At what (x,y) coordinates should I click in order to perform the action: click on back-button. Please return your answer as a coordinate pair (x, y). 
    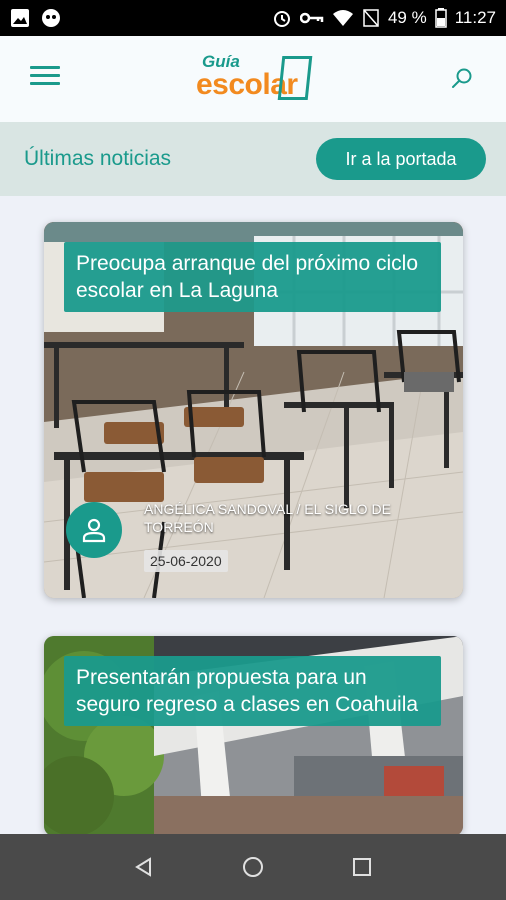
    Looking at the image, I should click on (144, 867).